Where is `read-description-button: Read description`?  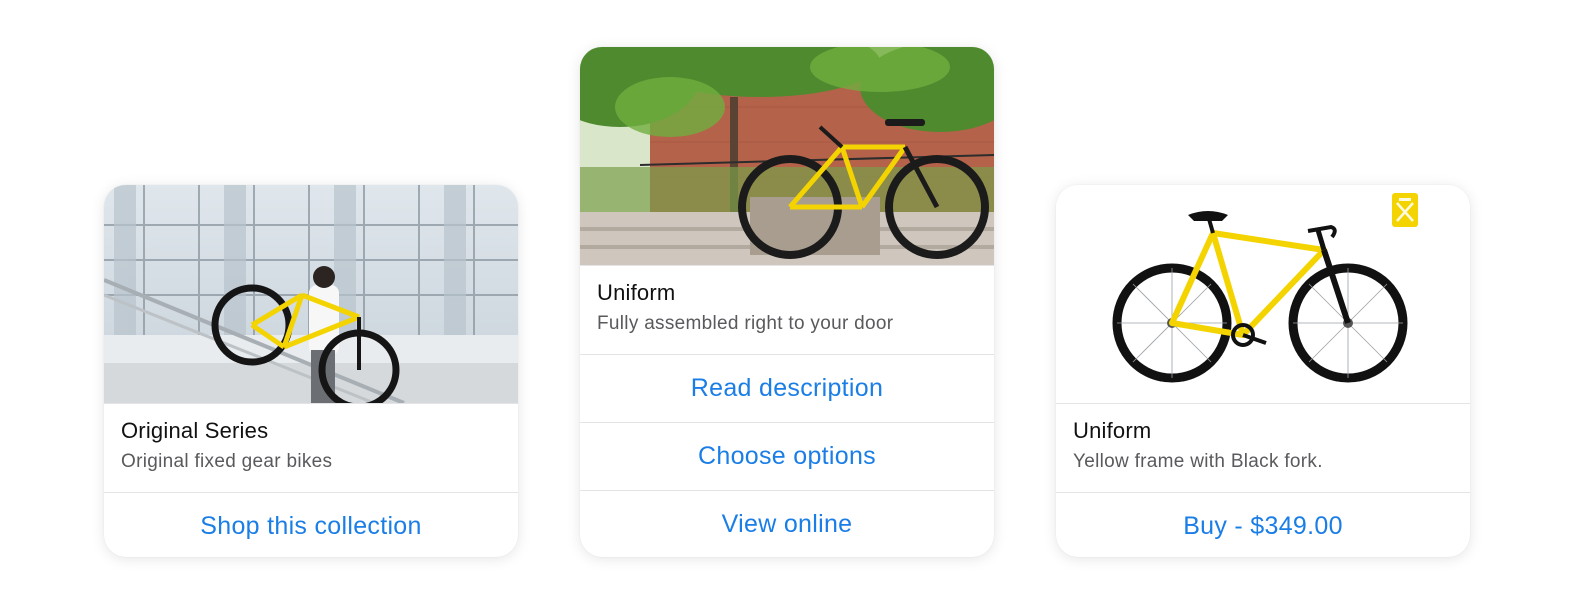
read-description-button: Read description is located at coordinates (787, 388).